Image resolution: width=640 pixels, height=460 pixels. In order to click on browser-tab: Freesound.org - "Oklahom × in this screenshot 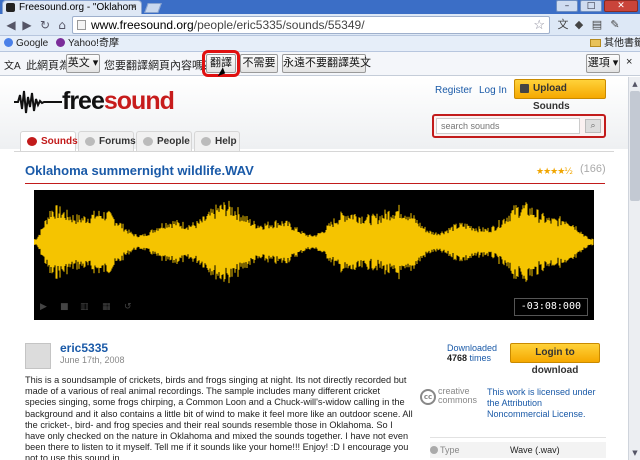, I will do `click(72, 7)`.